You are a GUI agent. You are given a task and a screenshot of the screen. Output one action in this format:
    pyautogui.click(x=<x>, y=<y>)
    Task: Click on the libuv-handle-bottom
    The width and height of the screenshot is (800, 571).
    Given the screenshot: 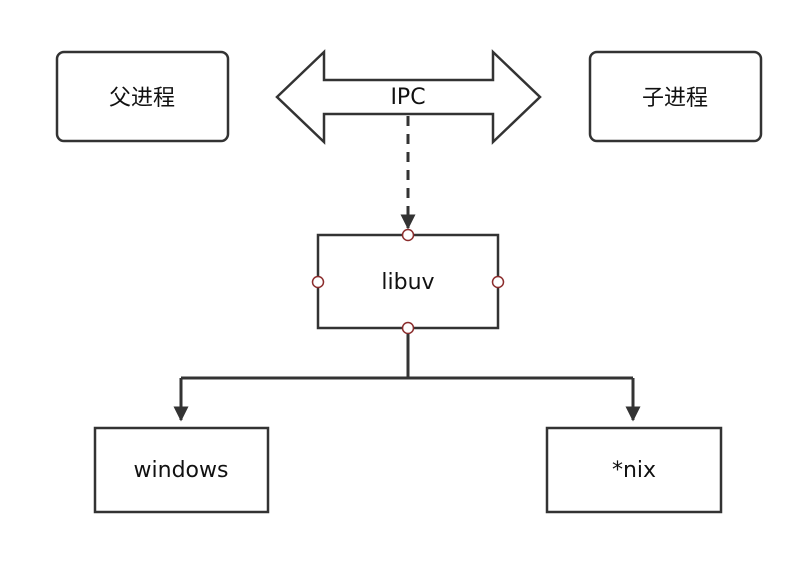 What is the action you would take?
    pyautogui.click(x=408, y=328)
    